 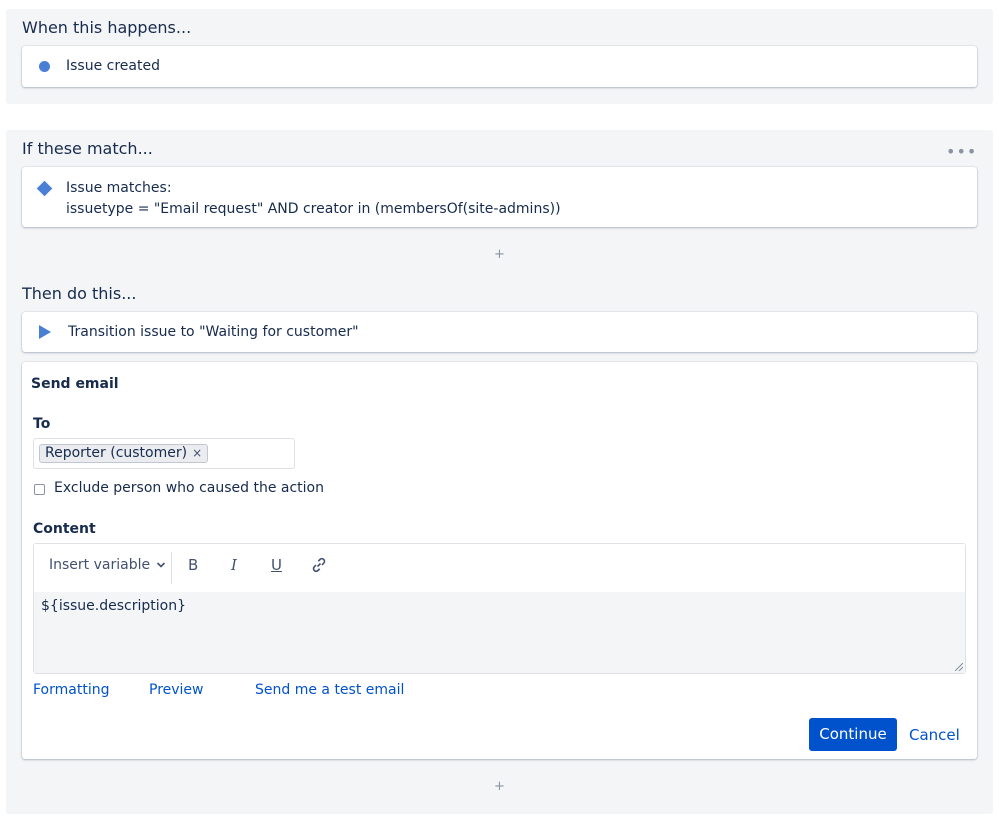 I want to click on to-field: Reporter (customer) ×, so click(x=164, y=453).